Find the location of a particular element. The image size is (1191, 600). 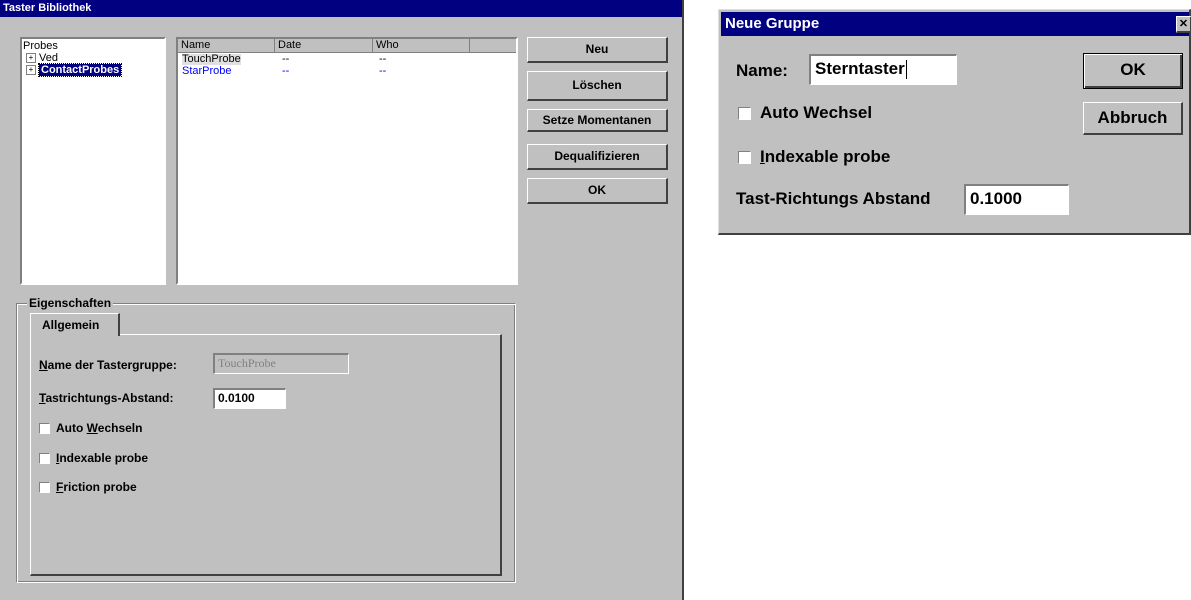

setze-momentanen-button: Setze Momentanen is located at coordinates (597, 120).